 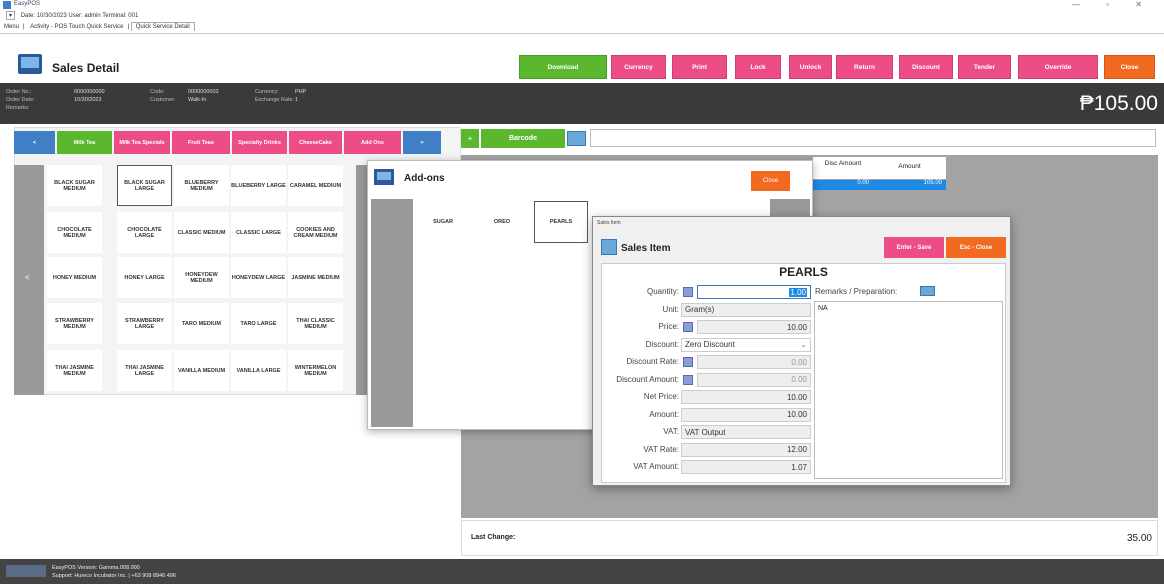 I want to click on page-title: Sales Detail, so click(x=86, y=68).